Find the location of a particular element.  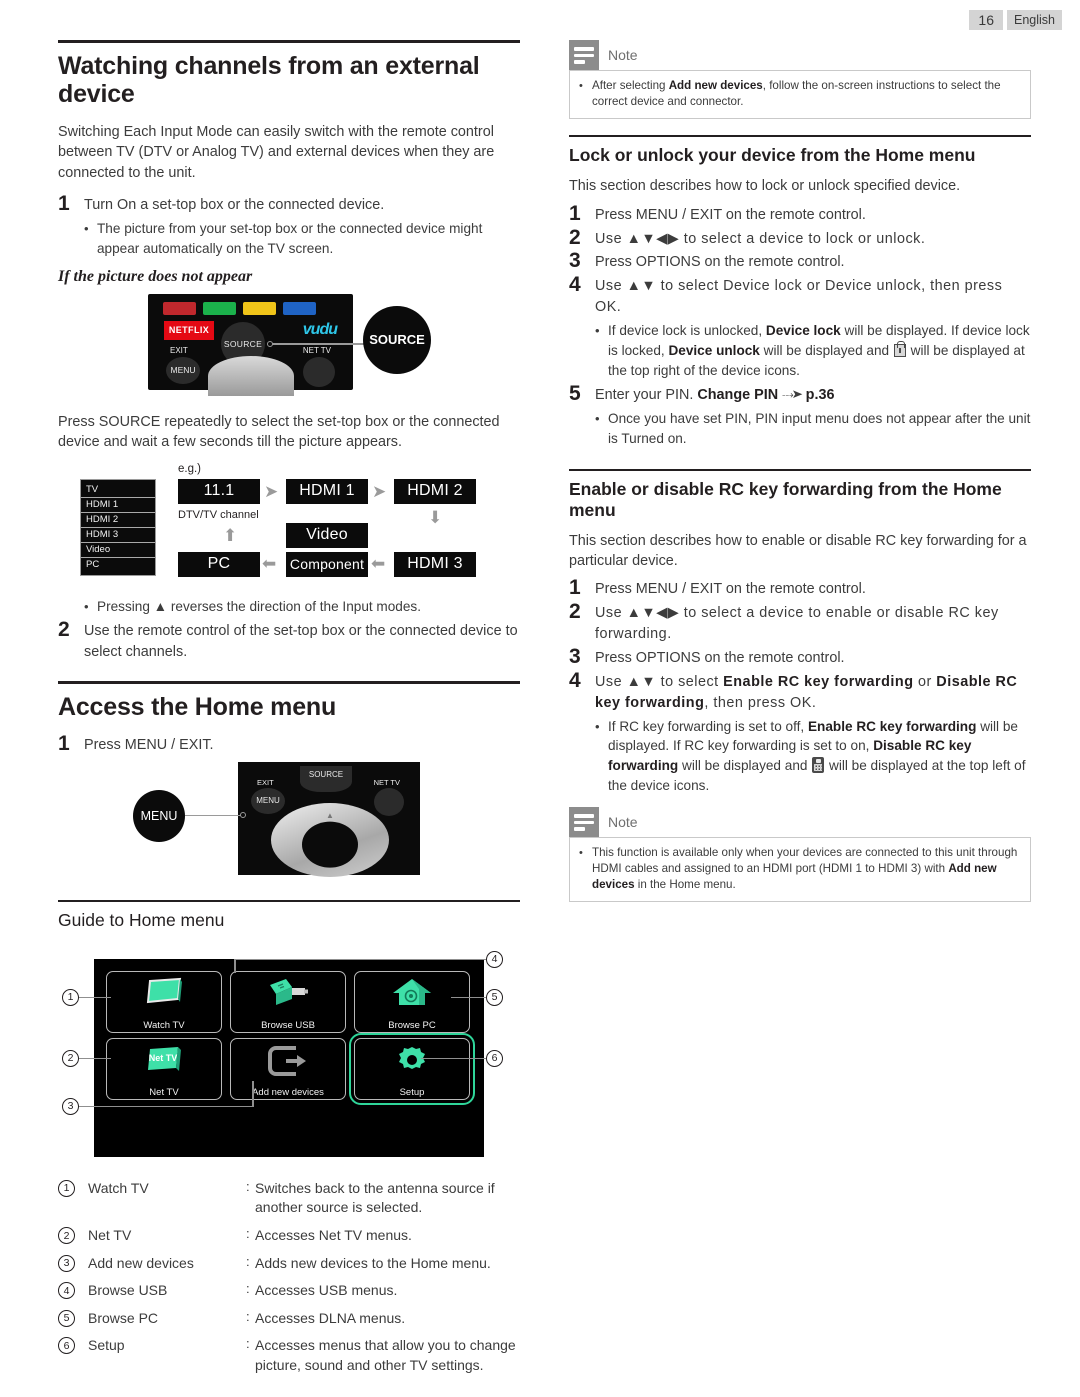

usb-icon is located at coordinates (289, 991).